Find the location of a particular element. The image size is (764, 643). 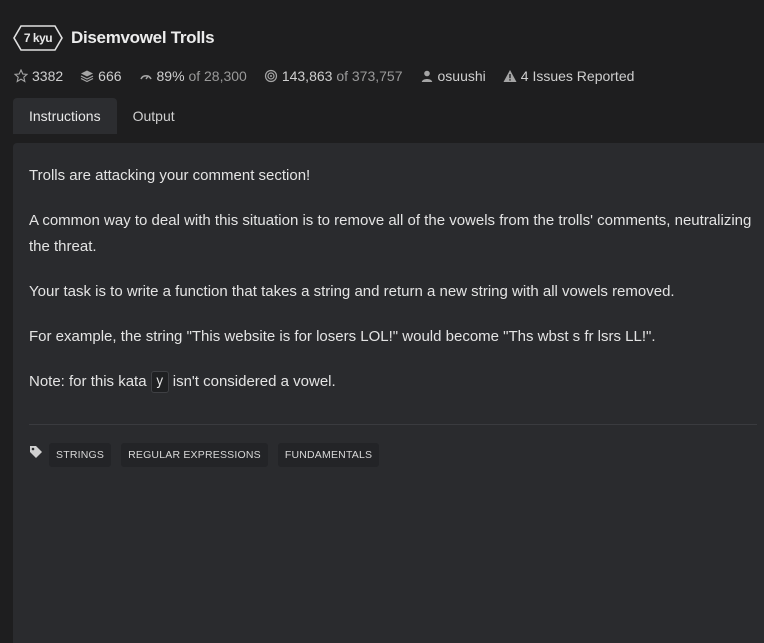

collections-stat: 666 is located at coordinates (100, 76).